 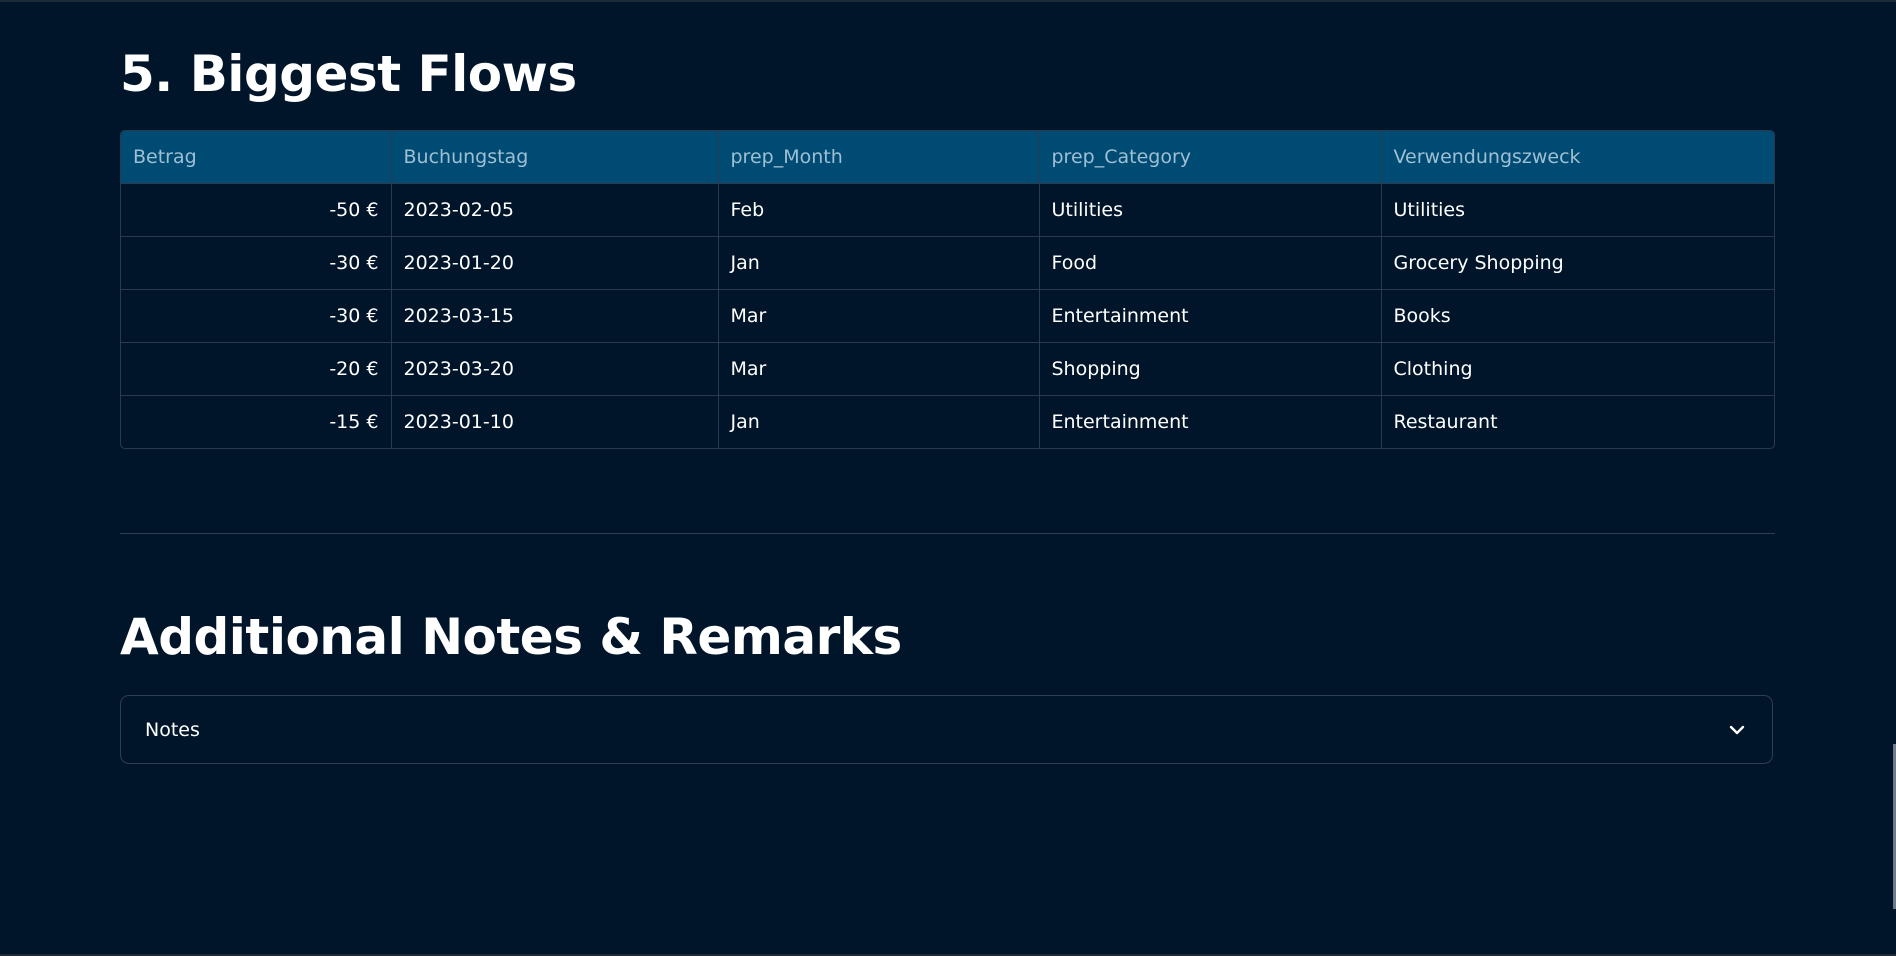 I want to click on cell-prep-month: Feb, so click(x=879, y=210).